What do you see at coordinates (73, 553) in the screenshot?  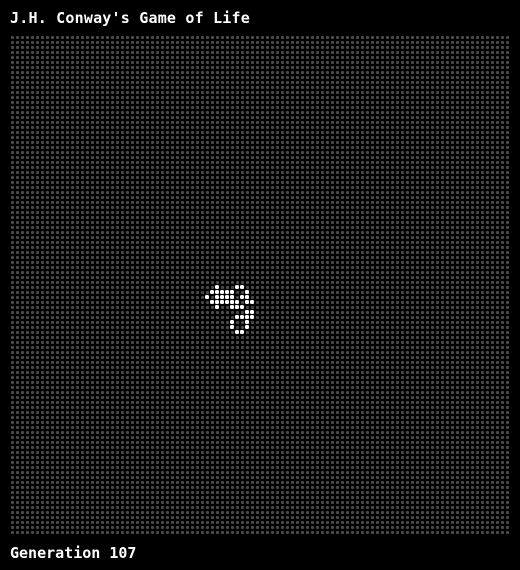 I see `generation-counter: Generation 107` at bounding box center [73, 553].